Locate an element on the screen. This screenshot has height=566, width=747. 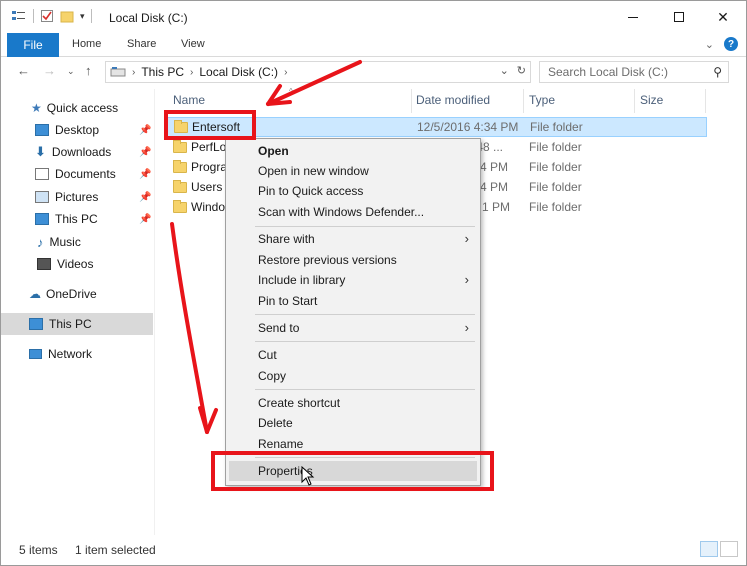
menu-item-send-to: Send to › is located at coordinates (353, 328).